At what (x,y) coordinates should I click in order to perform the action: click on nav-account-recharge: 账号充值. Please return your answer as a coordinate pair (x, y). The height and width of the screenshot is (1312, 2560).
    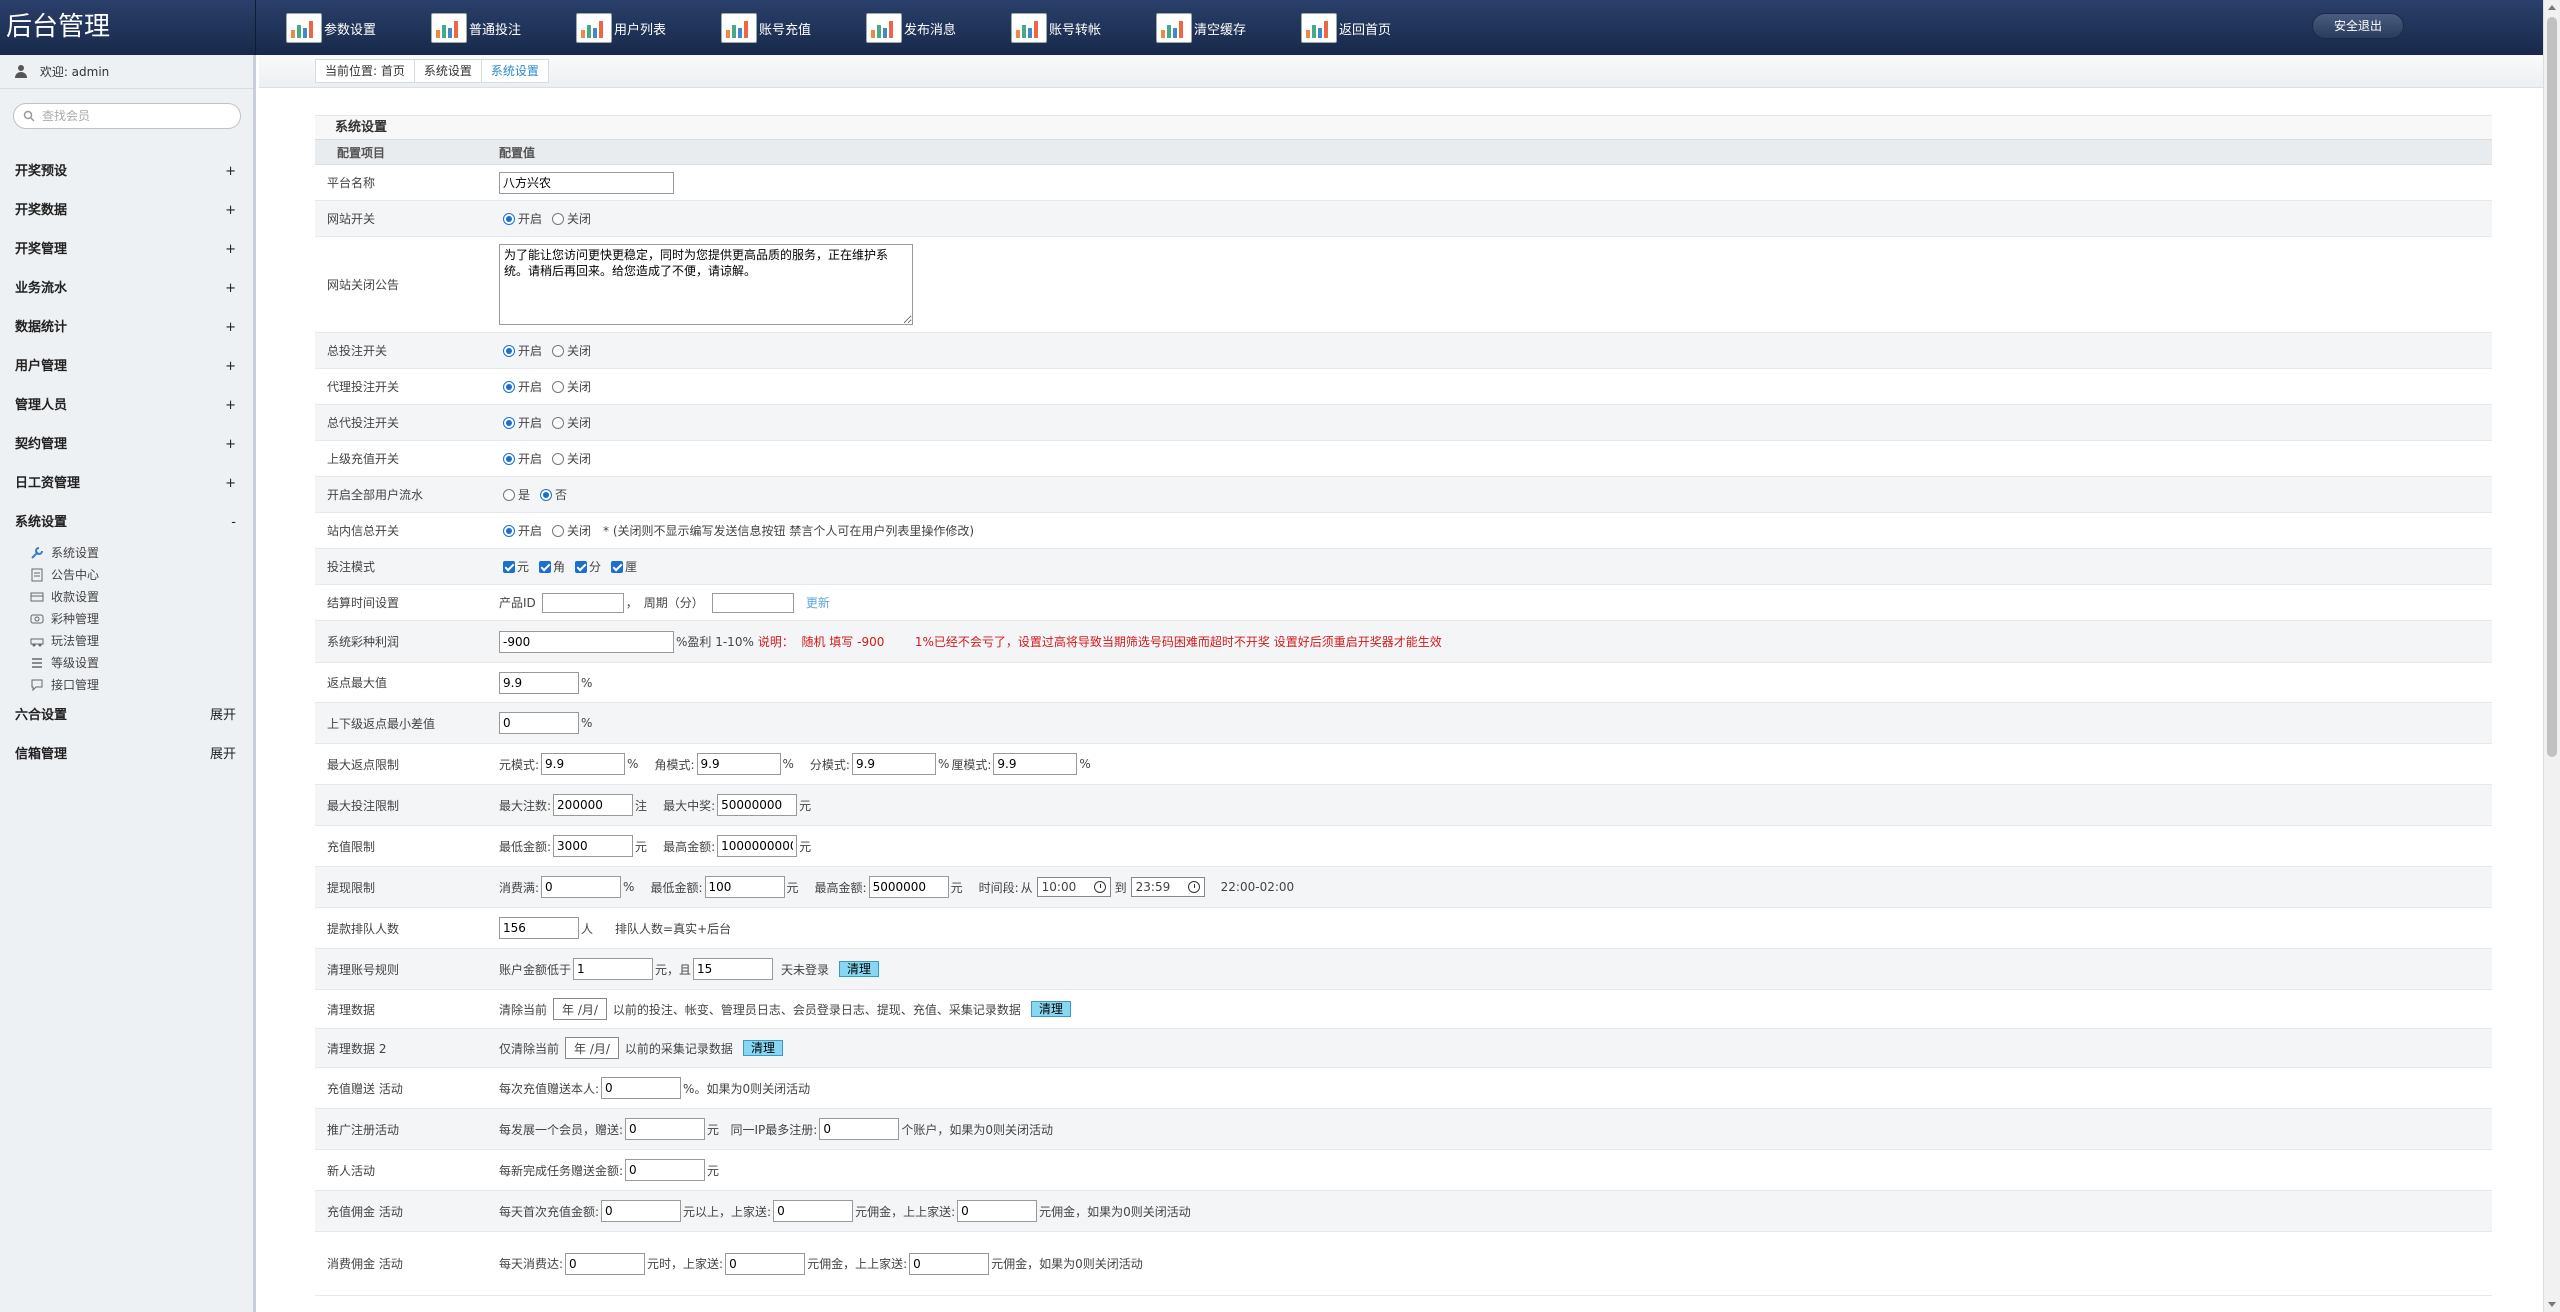
    Looking at the image, I should click on (766, 28).